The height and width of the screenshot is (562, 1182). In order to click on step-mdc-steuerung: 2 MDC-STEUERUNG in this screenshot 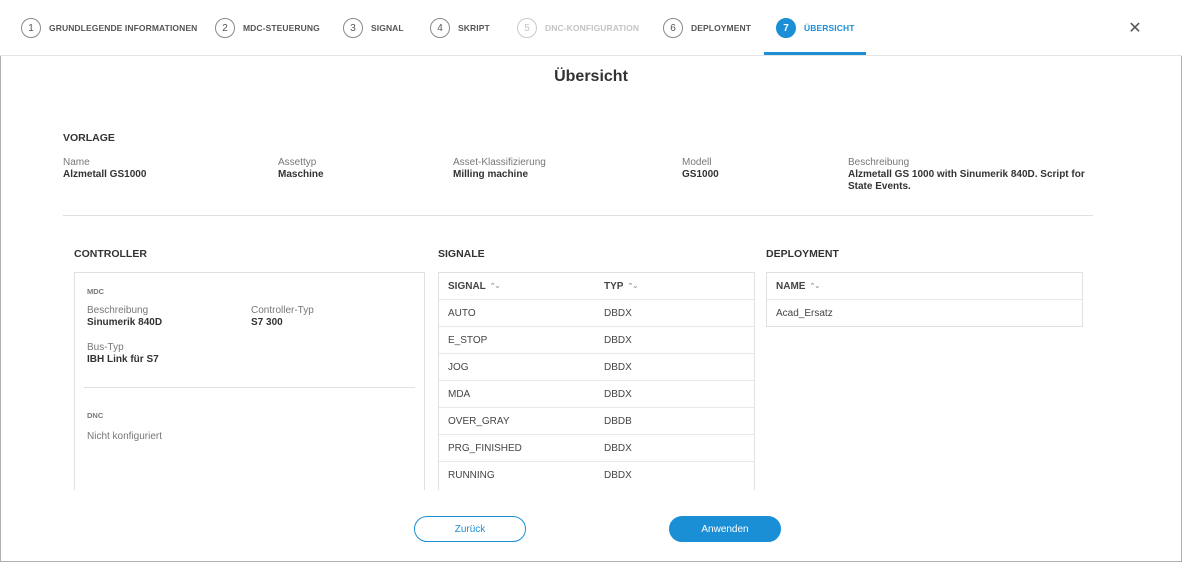, I will do `click(267, 28)`.